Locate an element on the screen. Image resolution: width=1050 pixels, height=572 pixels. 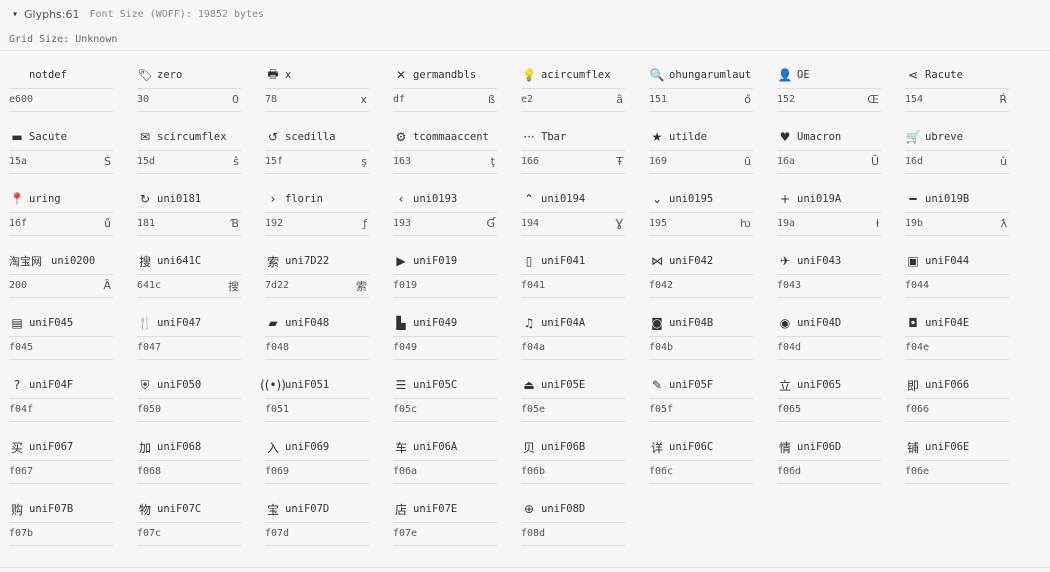
glyph-cell: ▣ uniF044 f044 is located at coordinates (957, 279).